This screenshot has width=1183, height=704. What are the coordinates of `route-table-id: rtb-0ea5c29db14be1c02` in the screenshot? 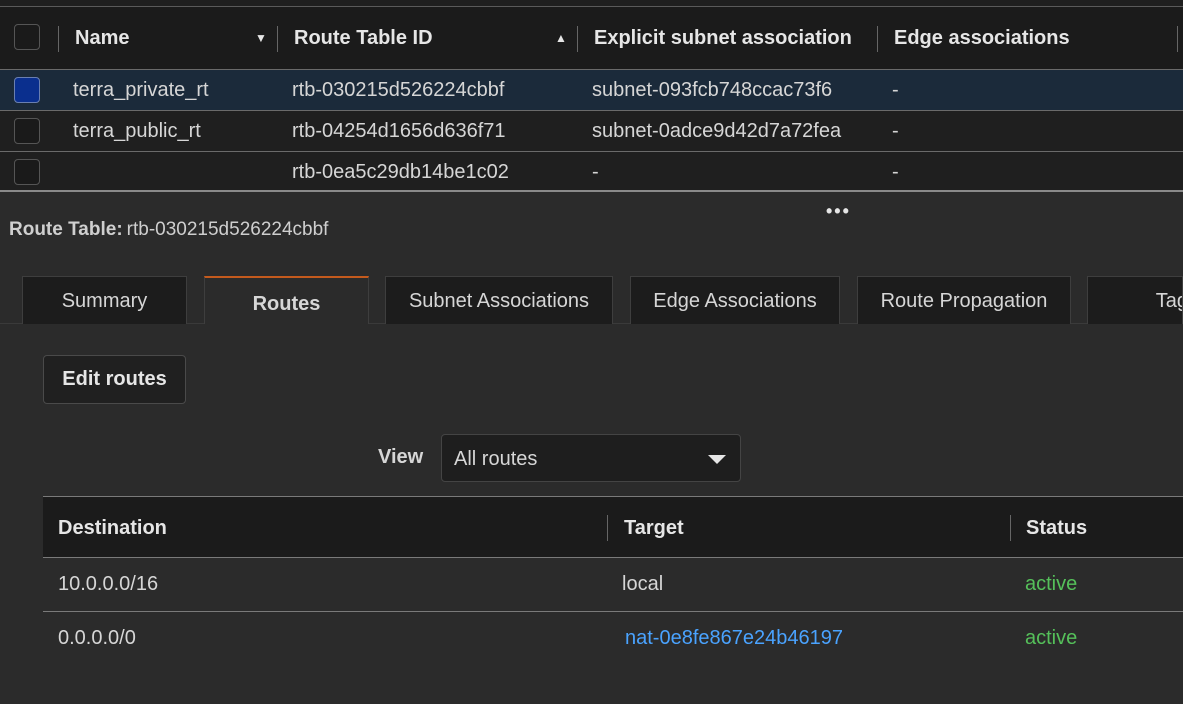 It's located at (400, 172).